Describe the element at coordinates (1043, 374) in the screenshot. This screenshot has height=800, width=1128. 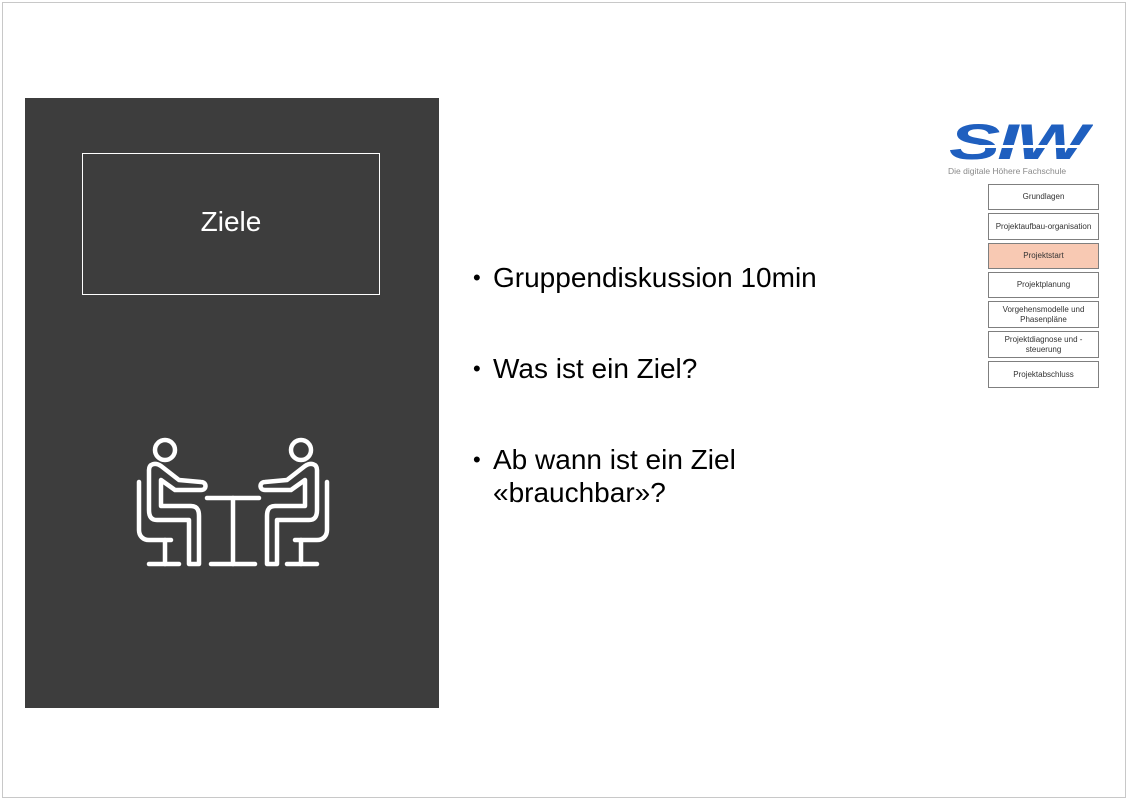
I see `nav-item-projektabschluss: Projektabschluss` at that location.